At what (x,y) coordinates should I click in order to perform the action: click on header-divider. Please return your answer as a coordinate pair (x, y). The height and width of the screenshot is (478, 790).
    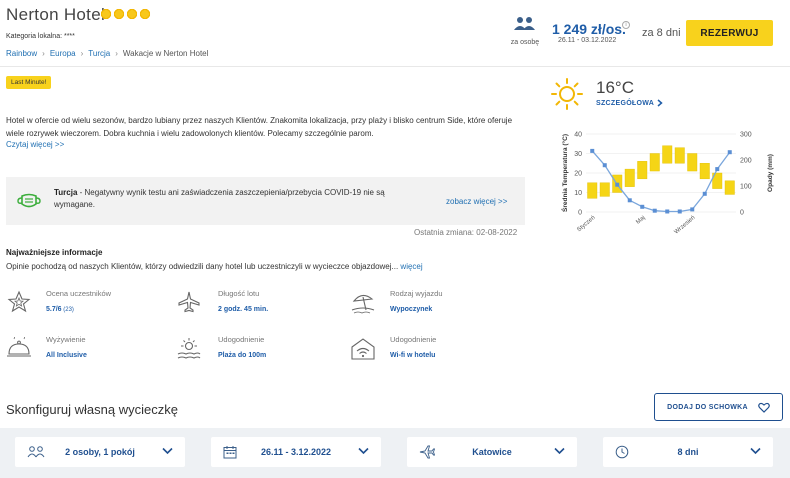
    Looking at the image, I should click on (395, 66).